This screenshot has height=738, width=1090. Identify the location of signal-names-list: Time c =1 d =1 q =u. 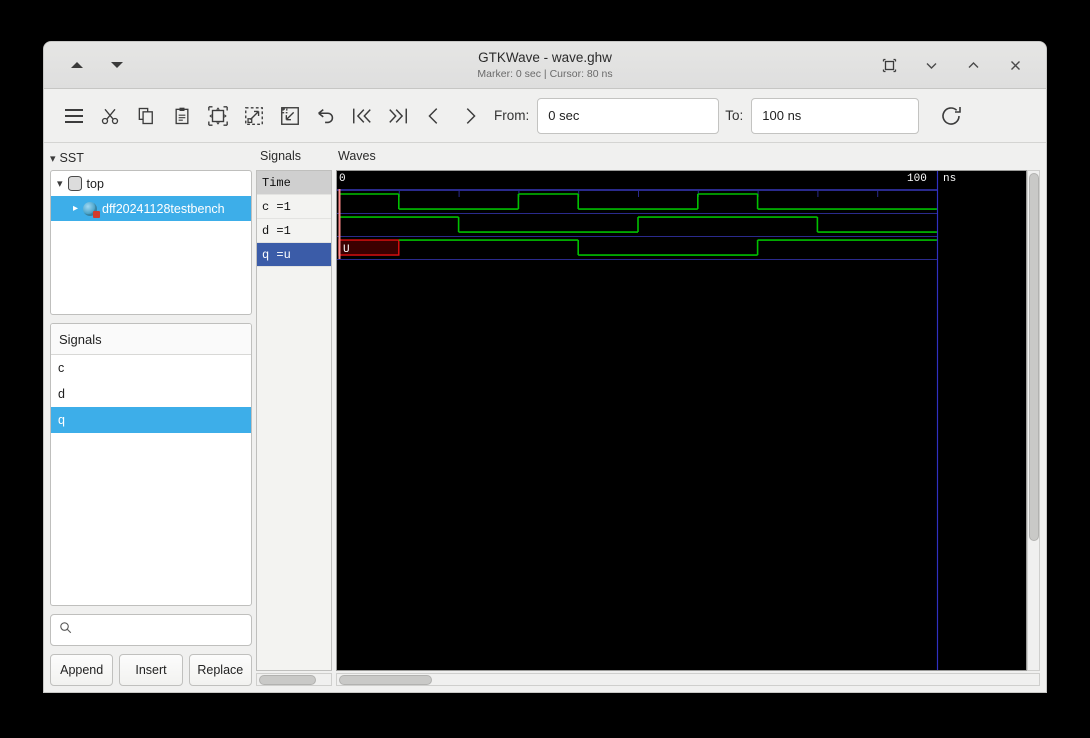
(294, 420).